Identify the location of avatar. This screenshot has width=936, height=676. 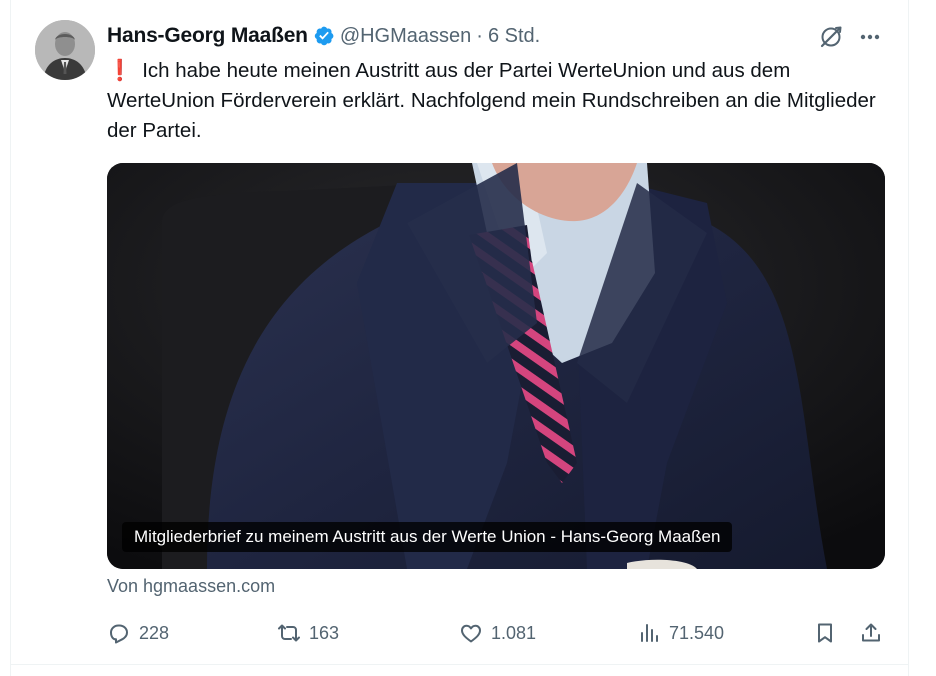
(65, 50).